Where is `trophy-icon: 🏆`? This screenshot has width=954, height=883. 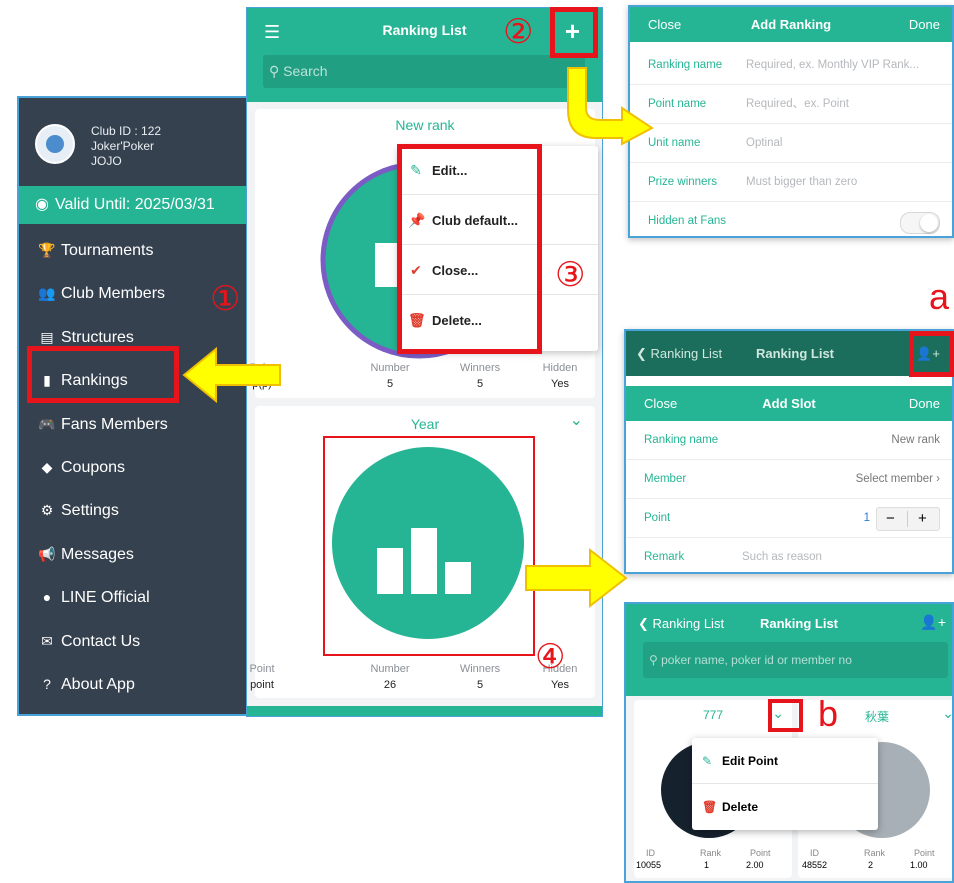 trophy-icon: 🏆 is located at coordinates (47, 250).